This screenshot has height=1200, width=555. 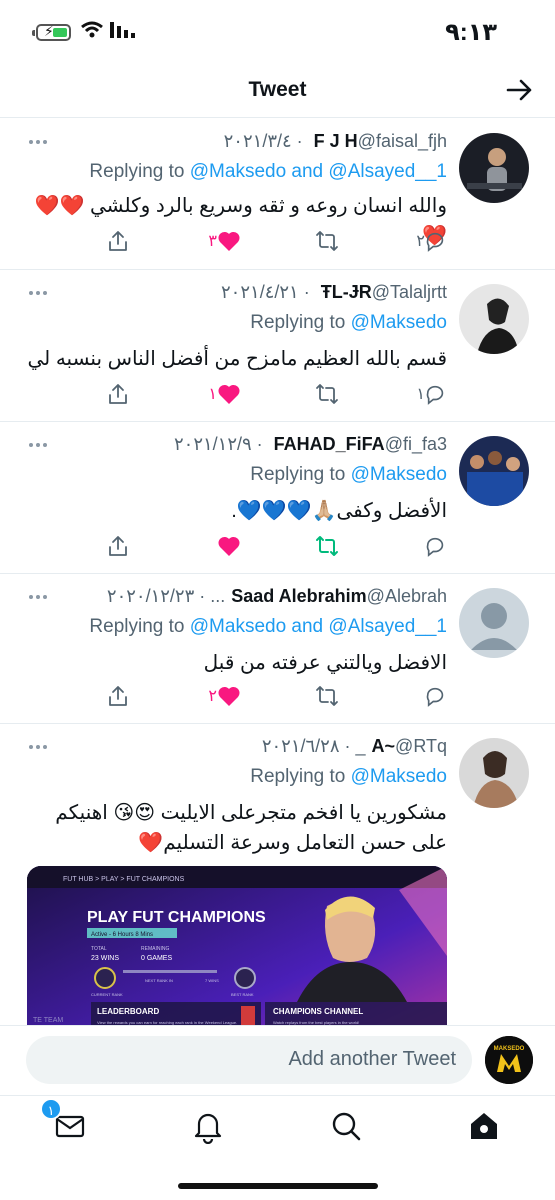 I want to click on tab-notifications, so click(x=208, y=1126).